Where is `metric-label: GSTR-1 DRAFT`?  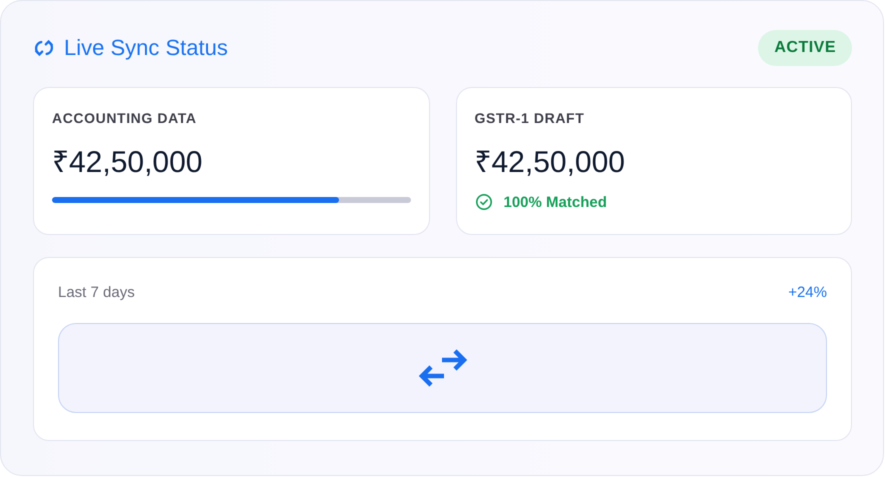 metric-label: GSTR-1 DRAFT is located at coordinates (530, 118).